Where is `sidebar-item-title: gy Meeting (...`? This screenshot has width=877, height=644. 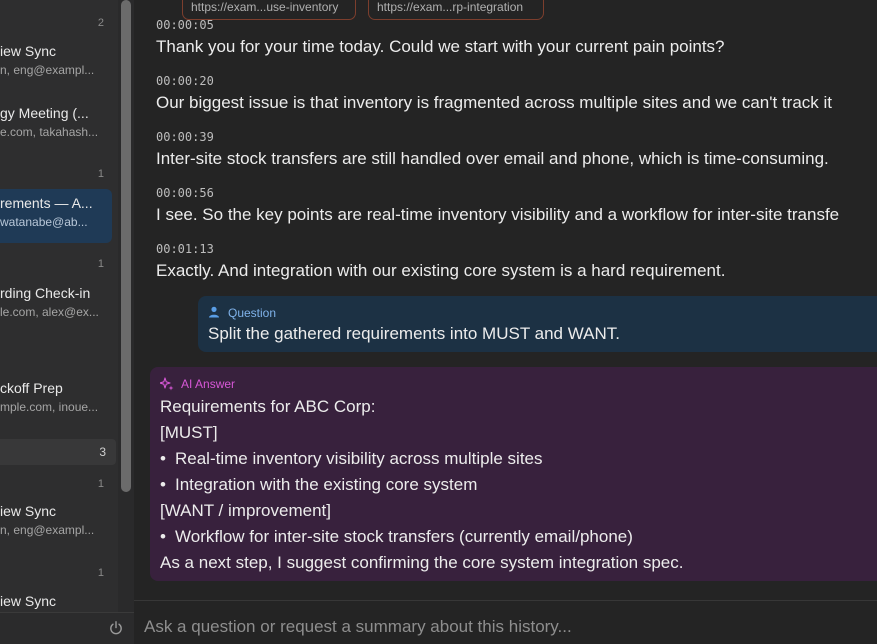 sidebar-item-title: gy Meeting (... is located at coordinates (44, 113).